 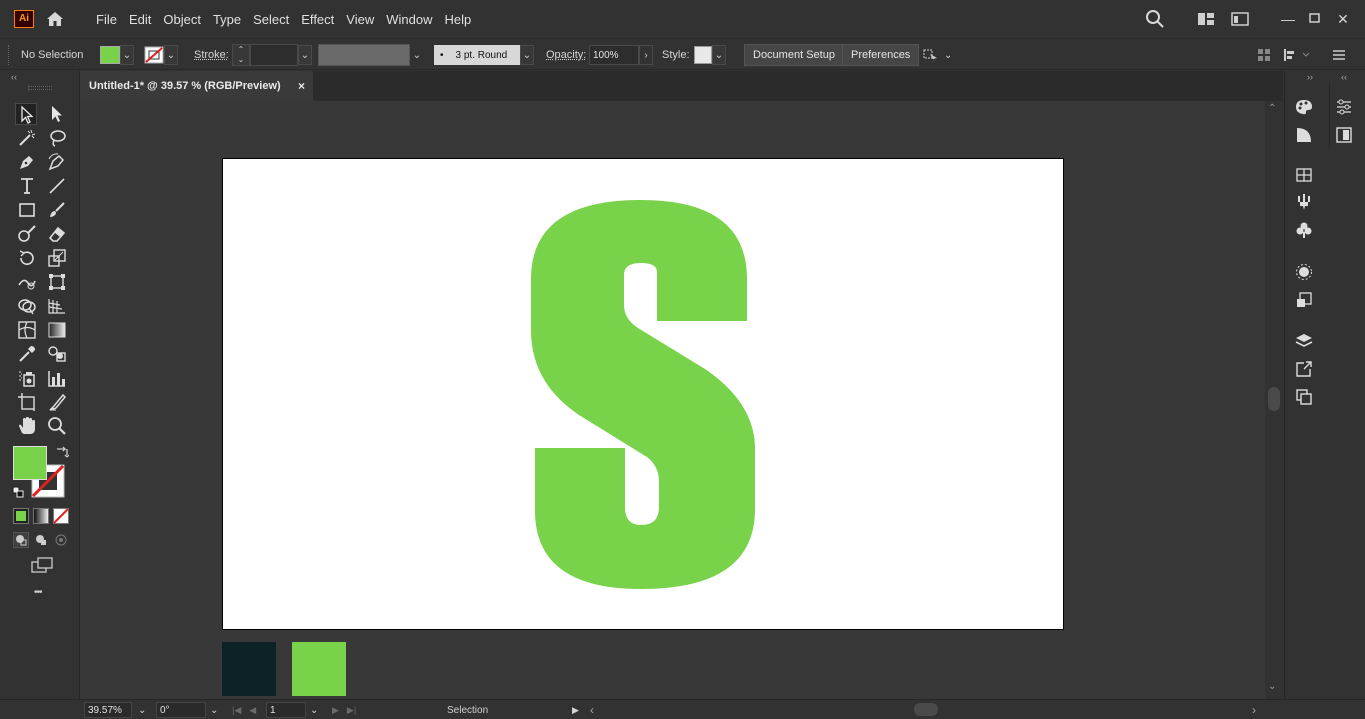 What do you see at coordinates (575, 710) in the screenshot?
I see `status-menu-arrow: ▶` at bounding box center [575, 710].